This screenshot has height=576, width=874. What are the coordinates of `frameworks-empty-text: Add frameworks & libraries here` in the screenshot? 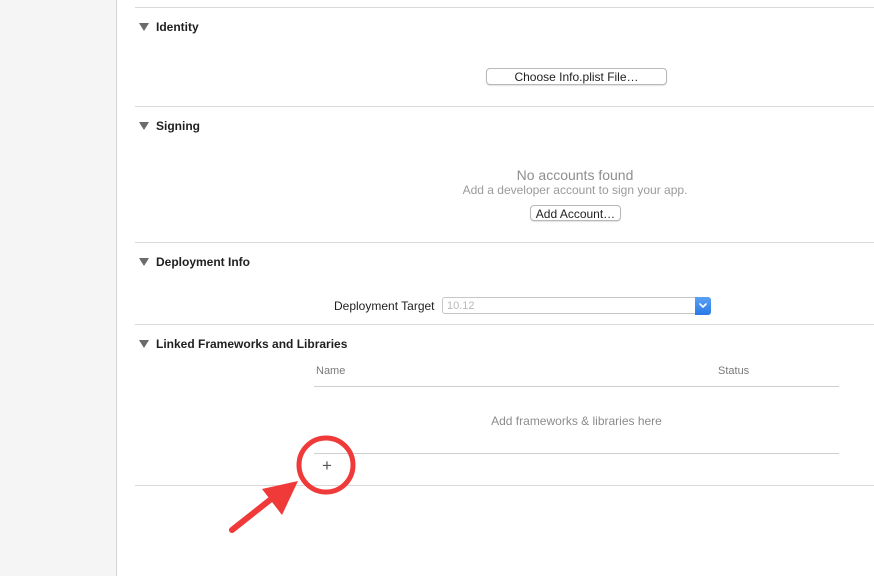 It's located at (576, 421).